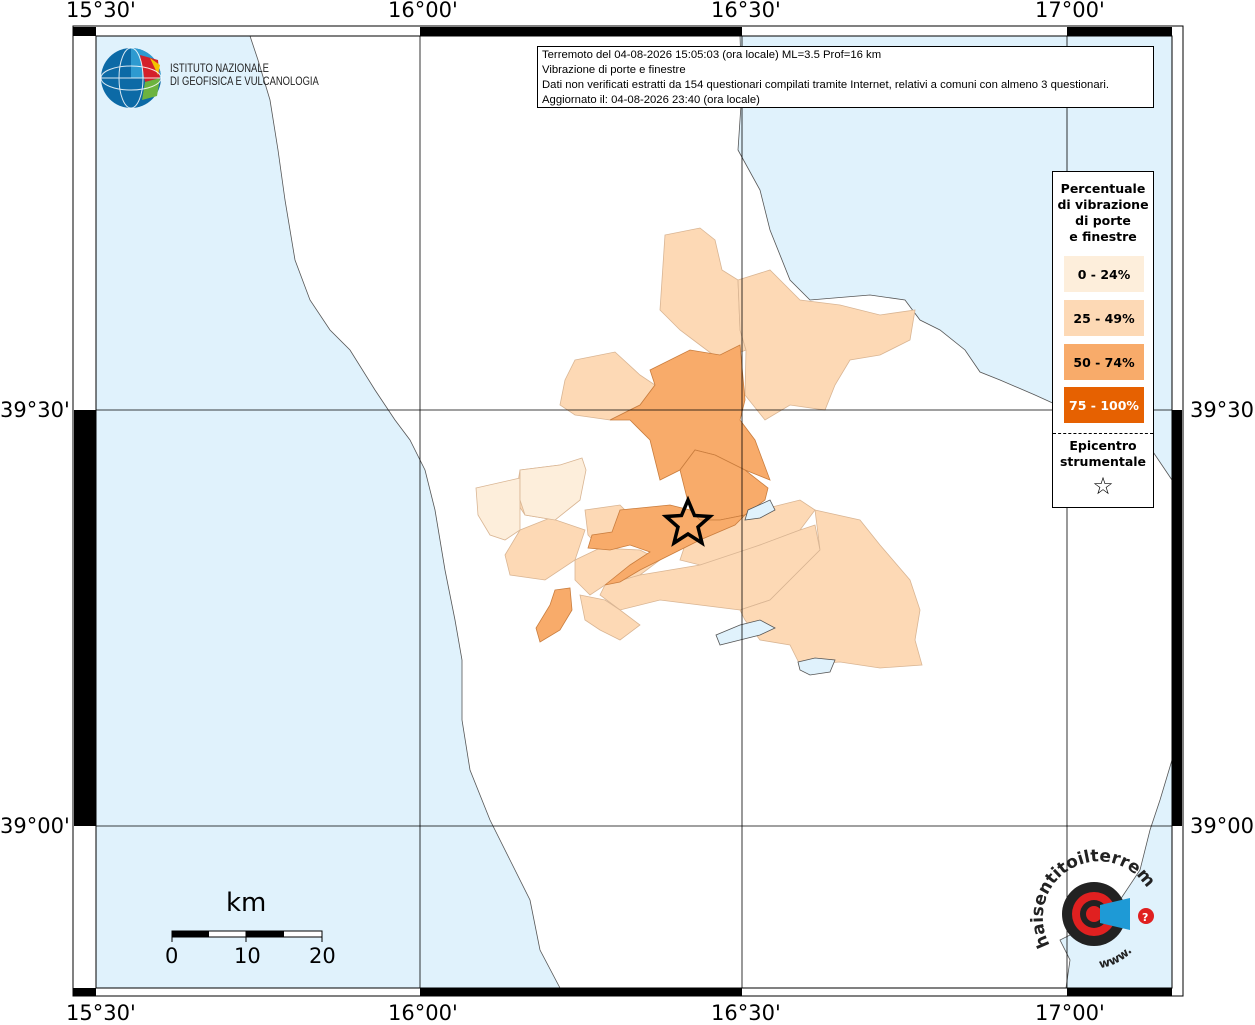 This screenshot has width=1255, height=1025. I want to click on lon-label-top: 15°30', so click(101, 11).